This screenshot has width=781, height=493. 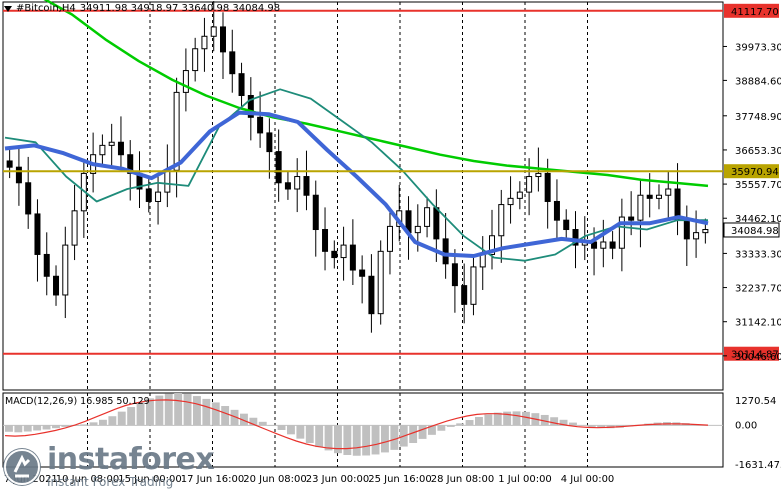 I want to click on macd-y-tick-label: 1270.54, so click(x=755, y=401).